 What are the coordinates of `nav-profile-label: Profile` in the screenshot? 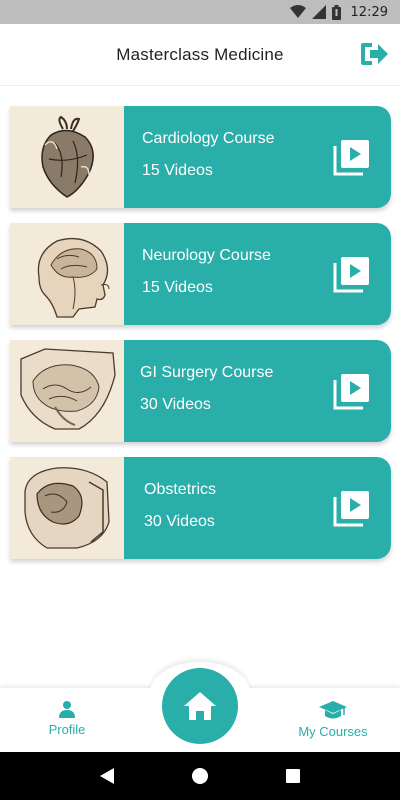 It's located at (67, 729).